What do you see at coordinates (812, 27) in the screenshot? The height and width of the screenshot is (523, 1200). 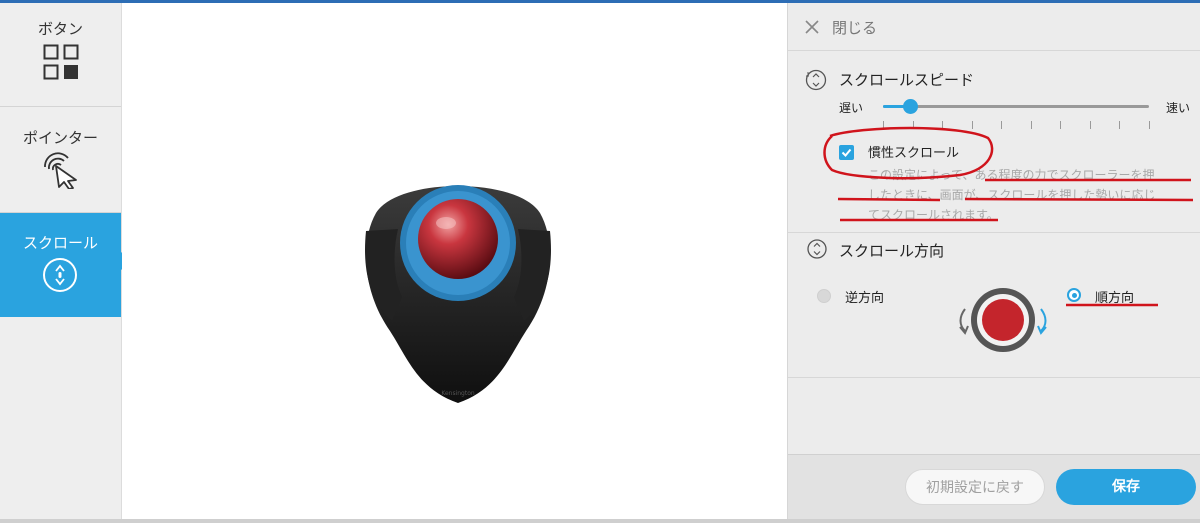 I see `close-icon` at bounding box center [812, 27].